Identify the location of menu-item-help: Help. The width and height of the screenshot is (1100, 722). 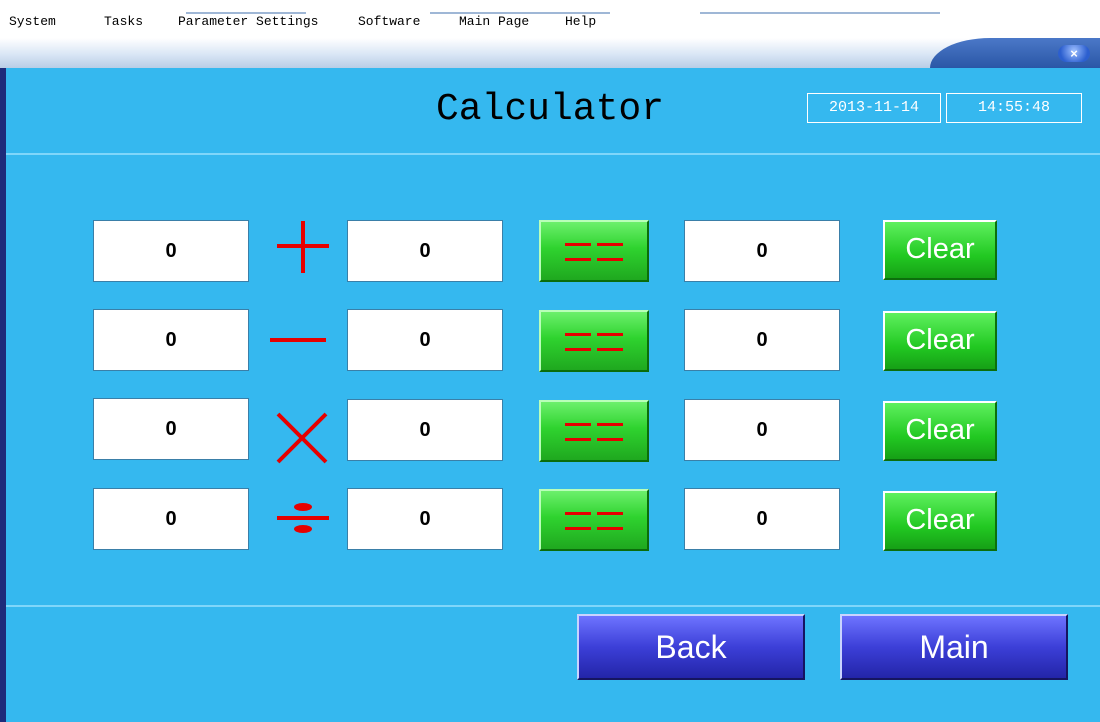
(580, 21).